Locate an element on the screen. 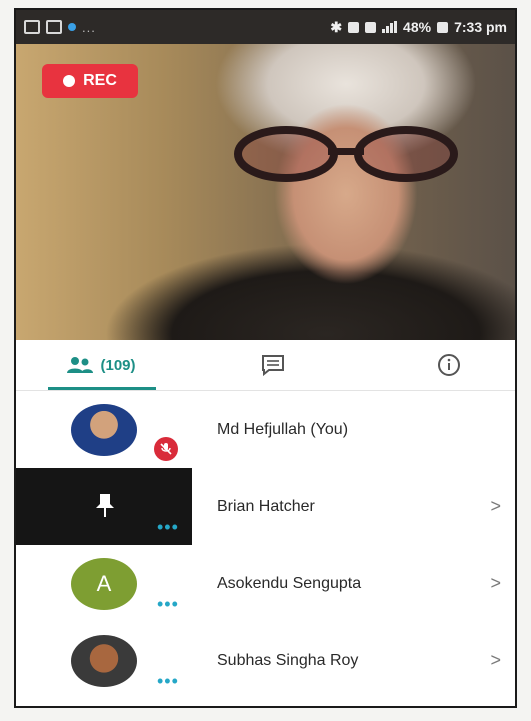 This screenshot has width=531, height=721. participants-count: (109) is located at coordinates (118, 365).